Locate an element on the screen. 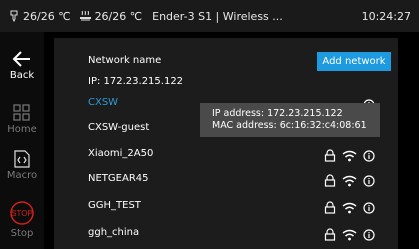  stop-icon: STOP is located at coordinates (22, 213).